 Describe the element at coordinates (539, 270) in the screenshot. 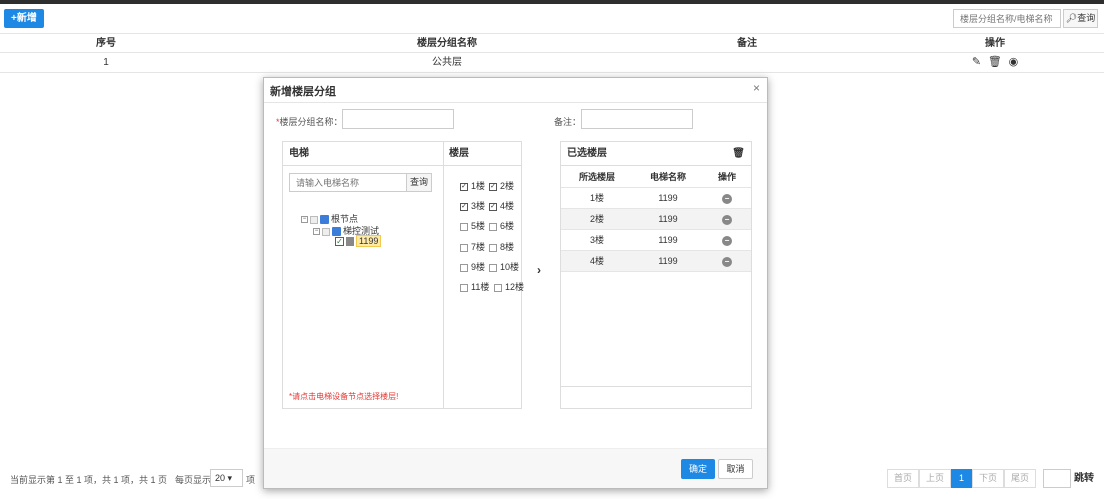

I see `add-arrow-icon: ›` at that location.